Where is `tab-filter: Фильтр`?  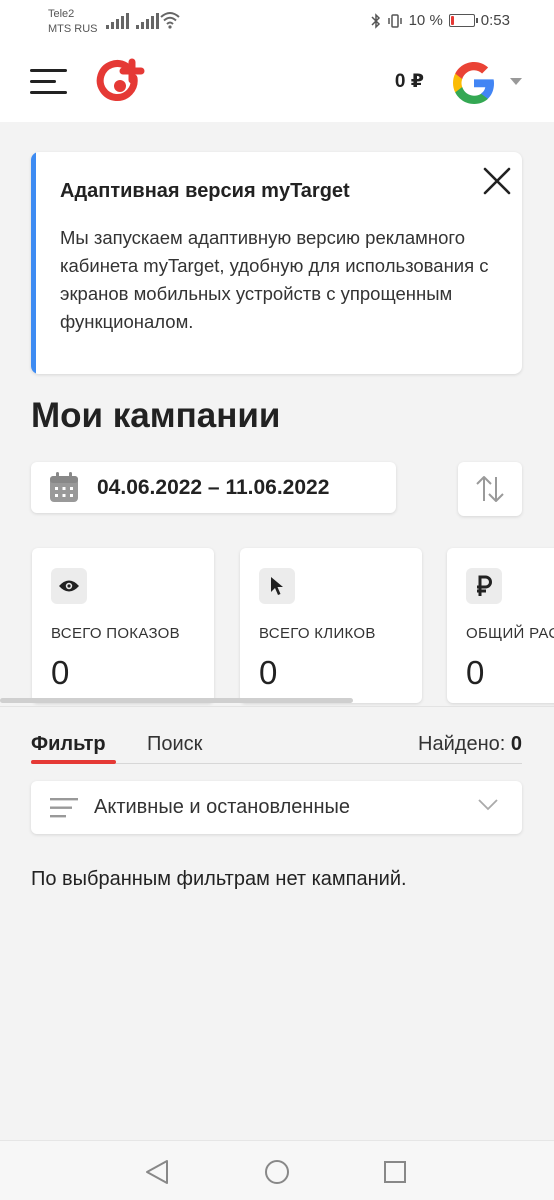 tab-filter: Фильтр is located at coordinates (68, 744).